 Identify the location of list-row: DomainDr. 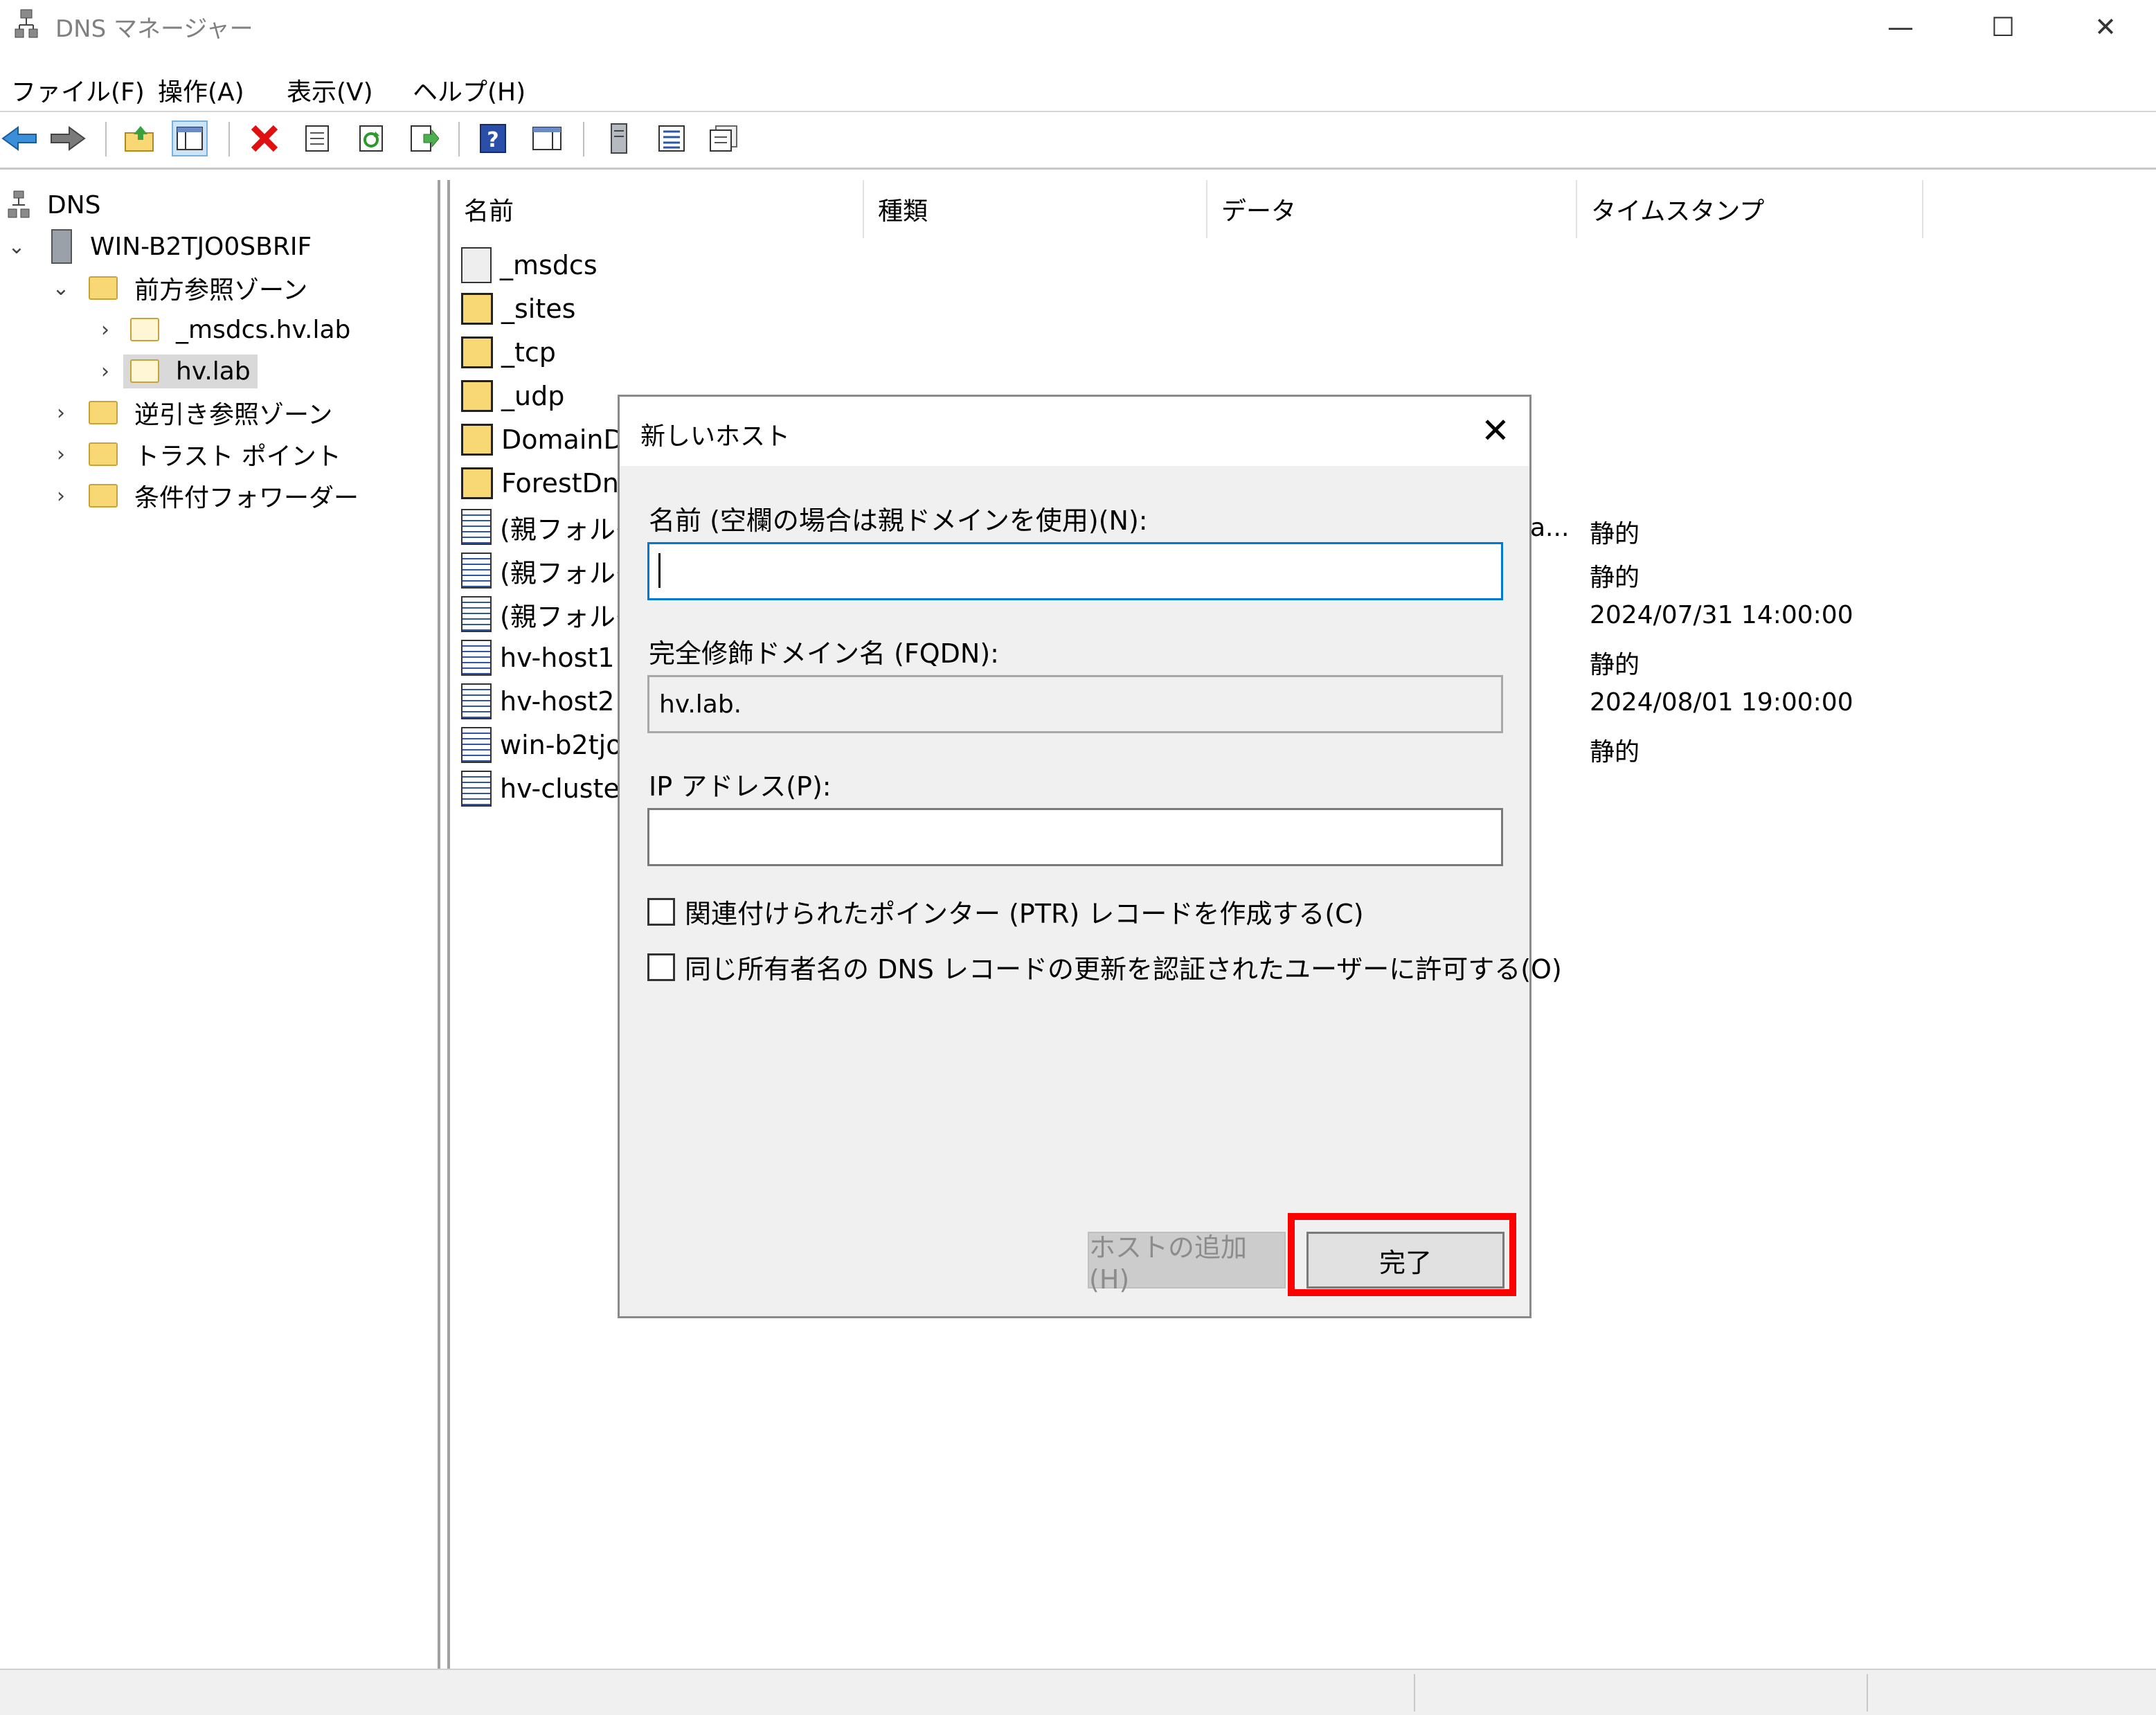
(547, 439).